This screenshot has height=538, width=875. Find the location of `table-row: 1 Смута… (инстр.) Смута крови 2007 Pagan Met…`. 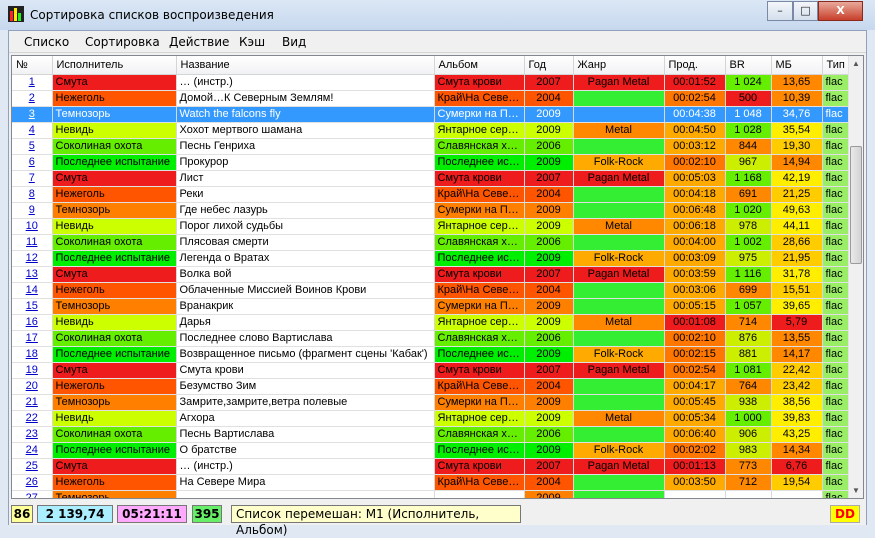

table-row: 1 Смута… (инстр.) Смута крови 2007 Pagan Met… is located at coordinates (431, 82).